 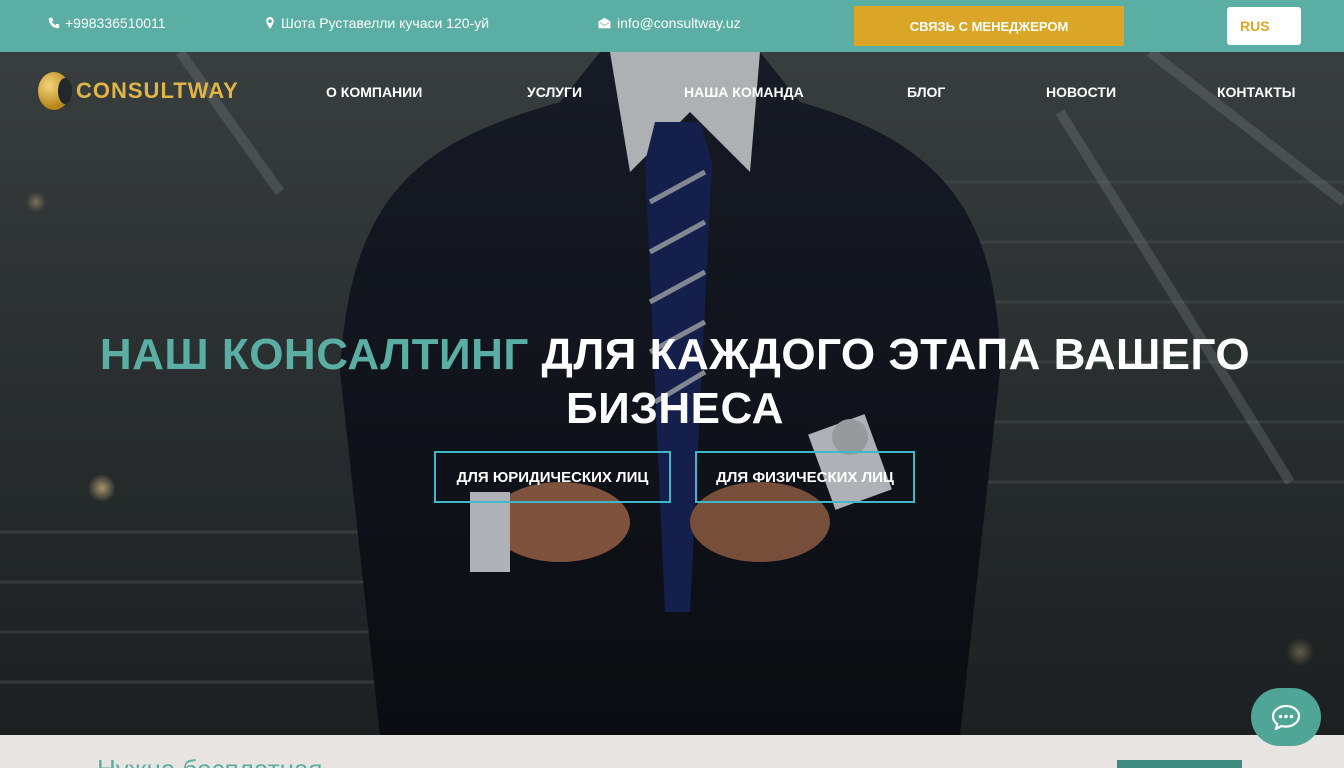 I want to click on phone-contact: +998336510011, so click(x=107, y=23).